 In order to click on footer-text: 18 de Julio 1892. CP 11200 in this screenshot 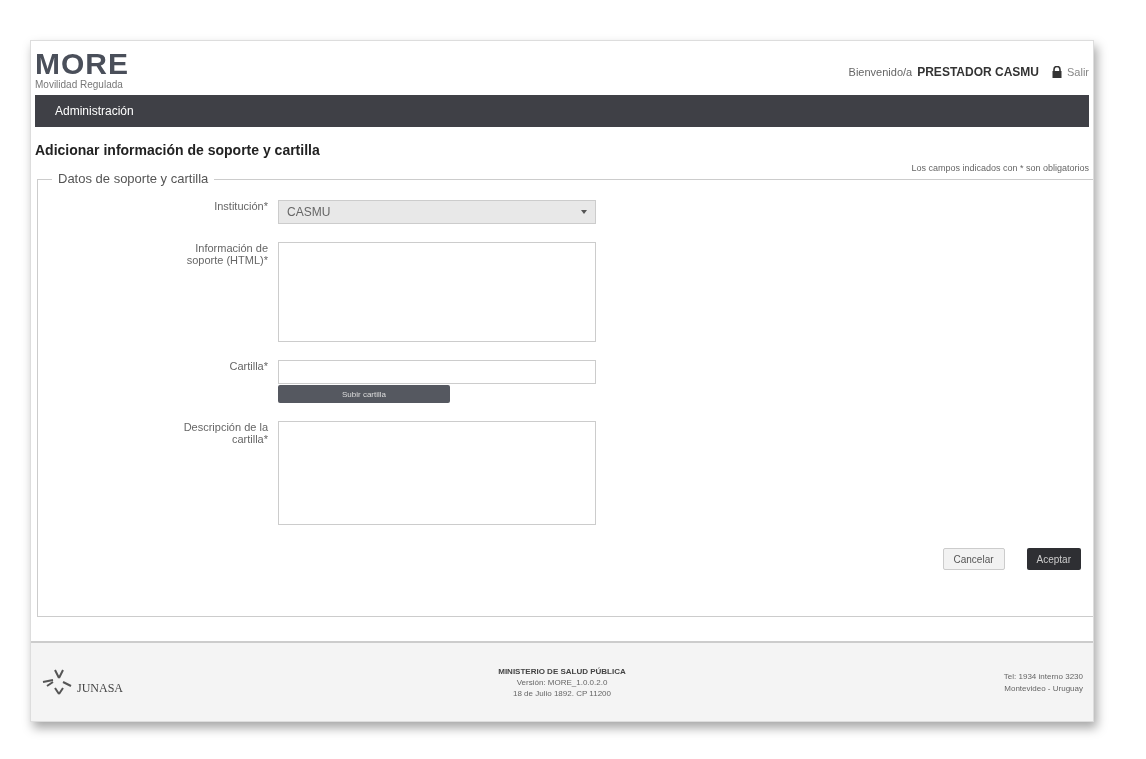, I will do `click(562, 693)`.